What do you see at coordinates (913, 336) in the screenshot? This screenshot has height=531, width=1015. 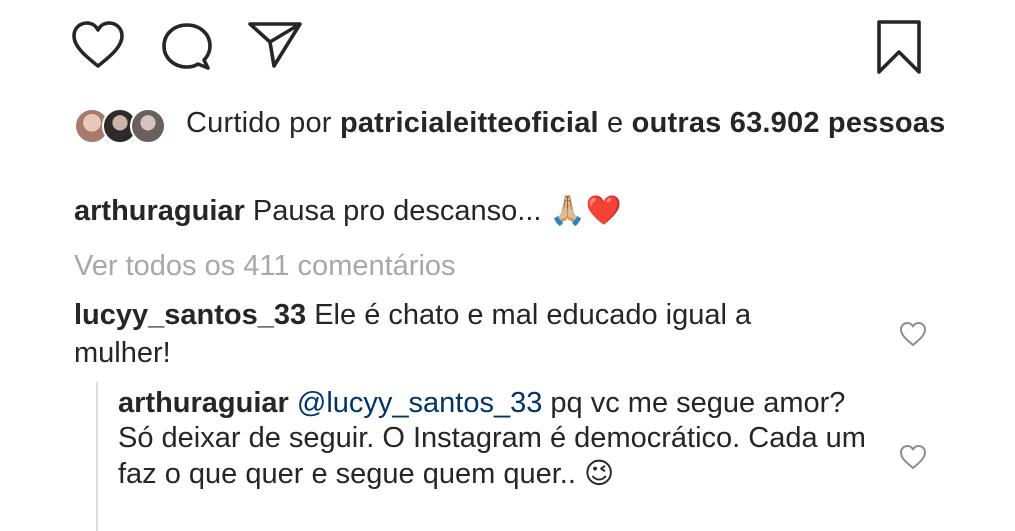 I see `comment-like-heart-icon` at bounding box center [913, 336].